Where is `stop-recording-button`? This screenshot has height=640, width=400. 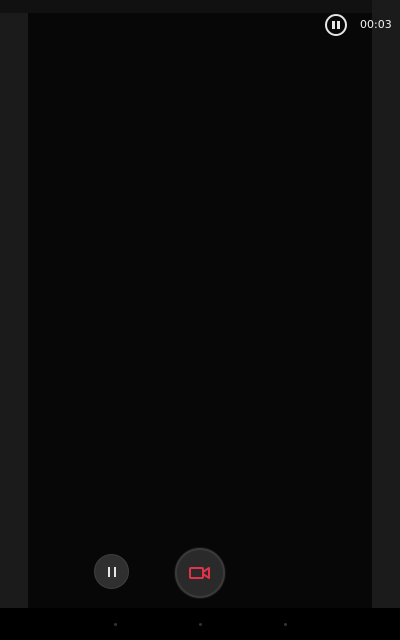 stop-recording-button is located at coordinates (200, 573).